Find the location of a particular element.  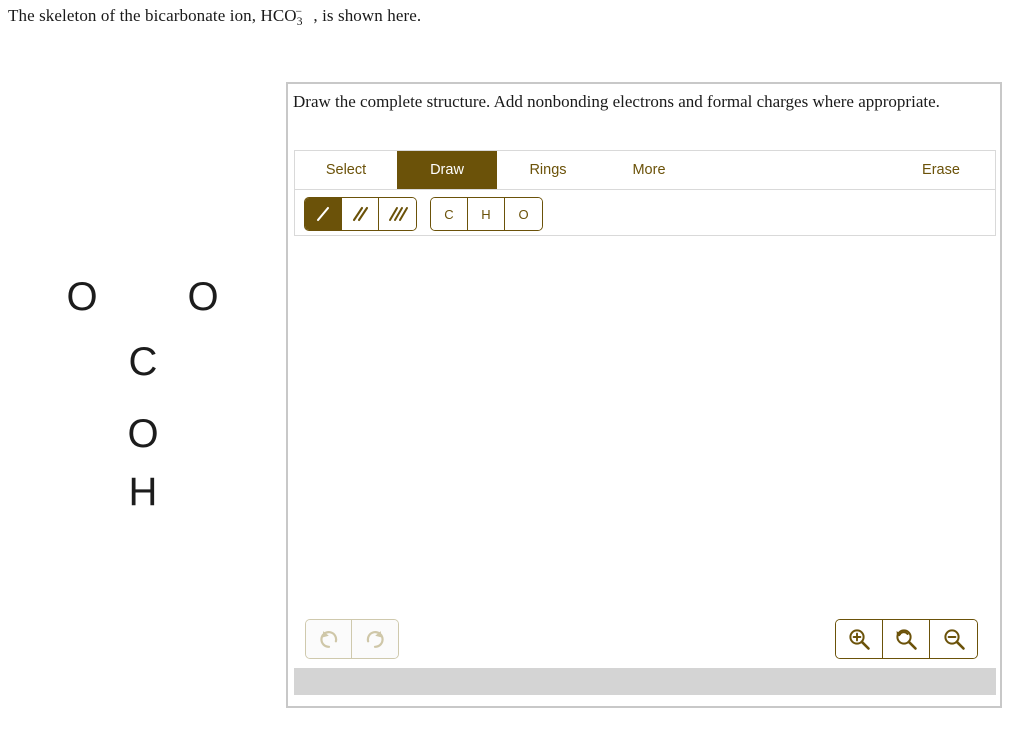

redo-icon is located at coordinates (375, 639).